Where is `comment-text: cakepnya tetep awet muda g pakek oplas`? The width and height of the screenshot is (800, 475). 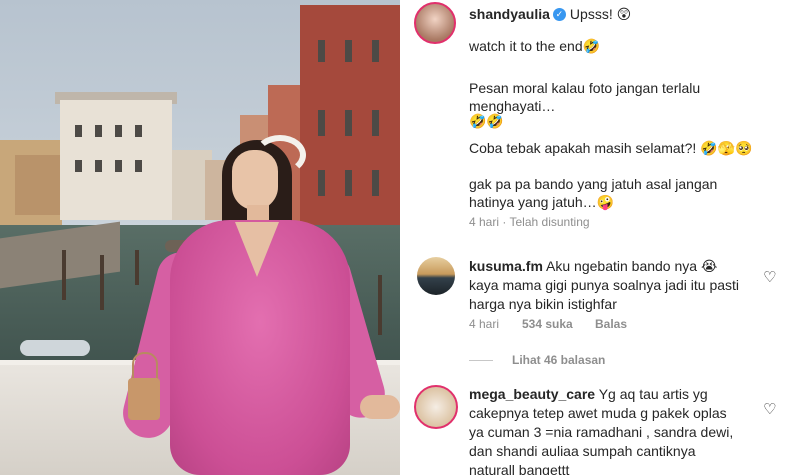
comment-text: cakepnya tetep awet muda g pakek oplas is located at coordinates (598, 413).